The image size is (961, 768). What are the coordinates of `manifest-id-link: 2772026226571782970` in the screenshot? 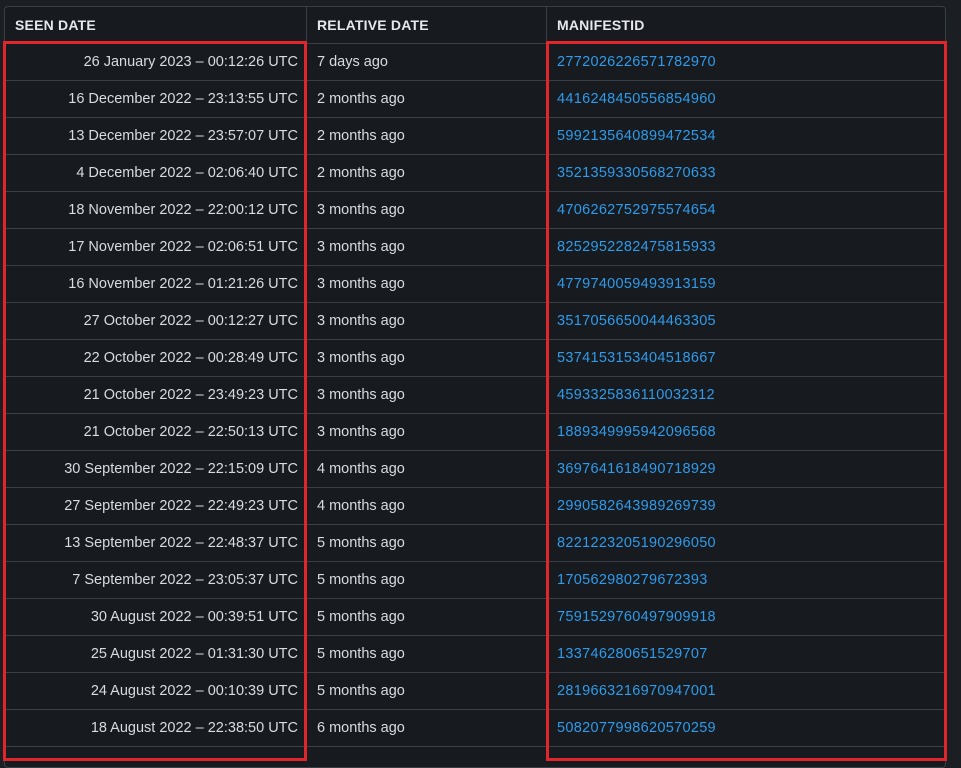 It's located at (636, 62).